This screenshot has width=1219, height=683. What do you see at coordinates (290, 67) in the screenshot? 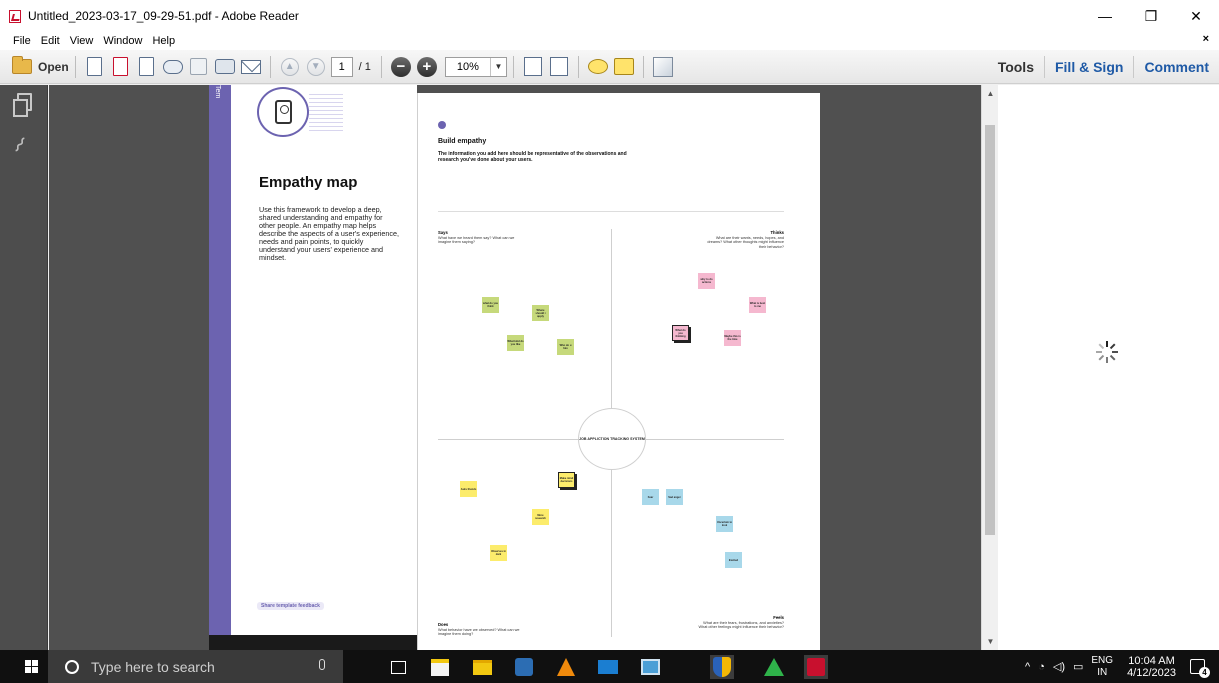
I see `previous-page-button: ▲` at bounding box center [290, 67].